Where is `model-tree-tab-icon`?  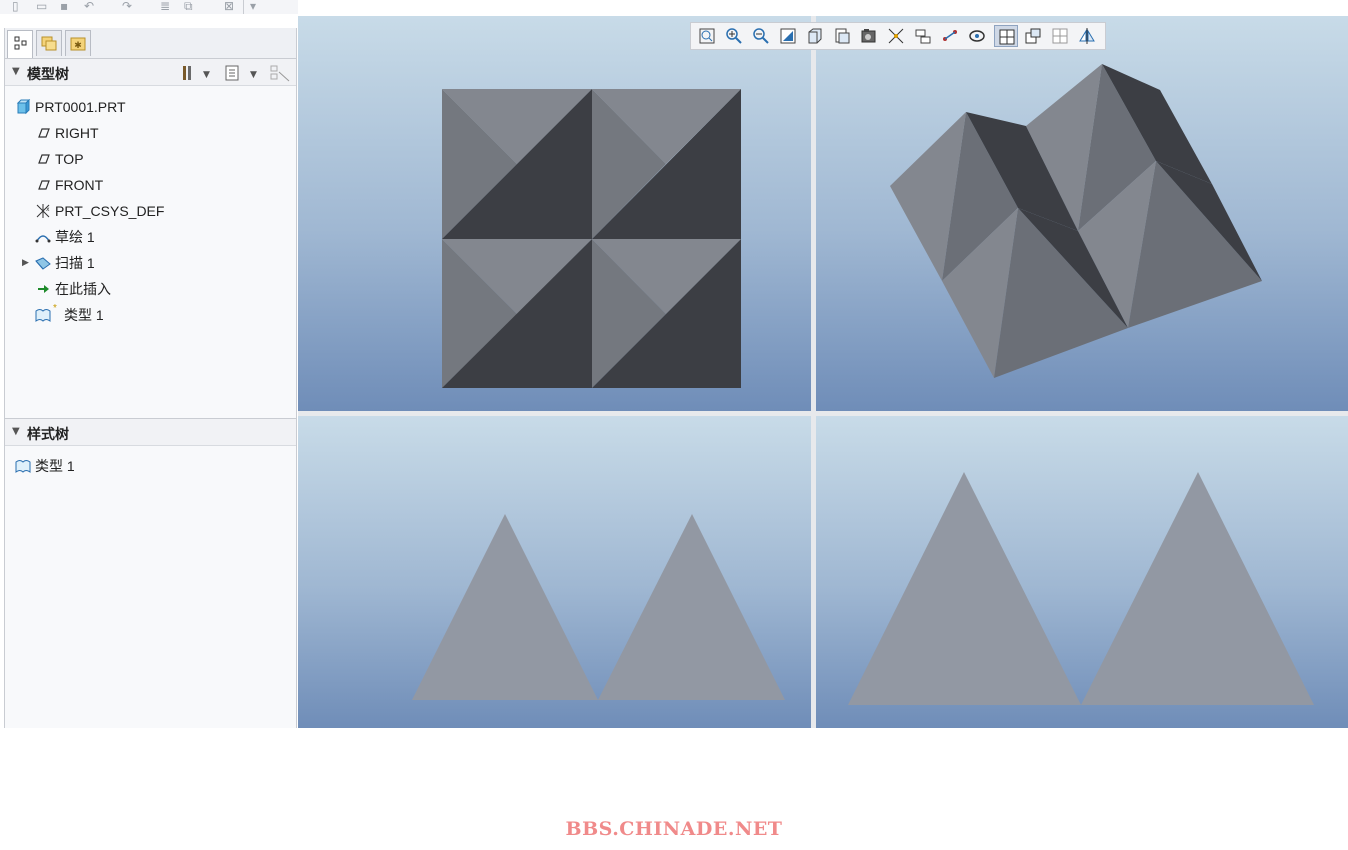 model-tree-tab-icon is located at coordinates (20, 43).